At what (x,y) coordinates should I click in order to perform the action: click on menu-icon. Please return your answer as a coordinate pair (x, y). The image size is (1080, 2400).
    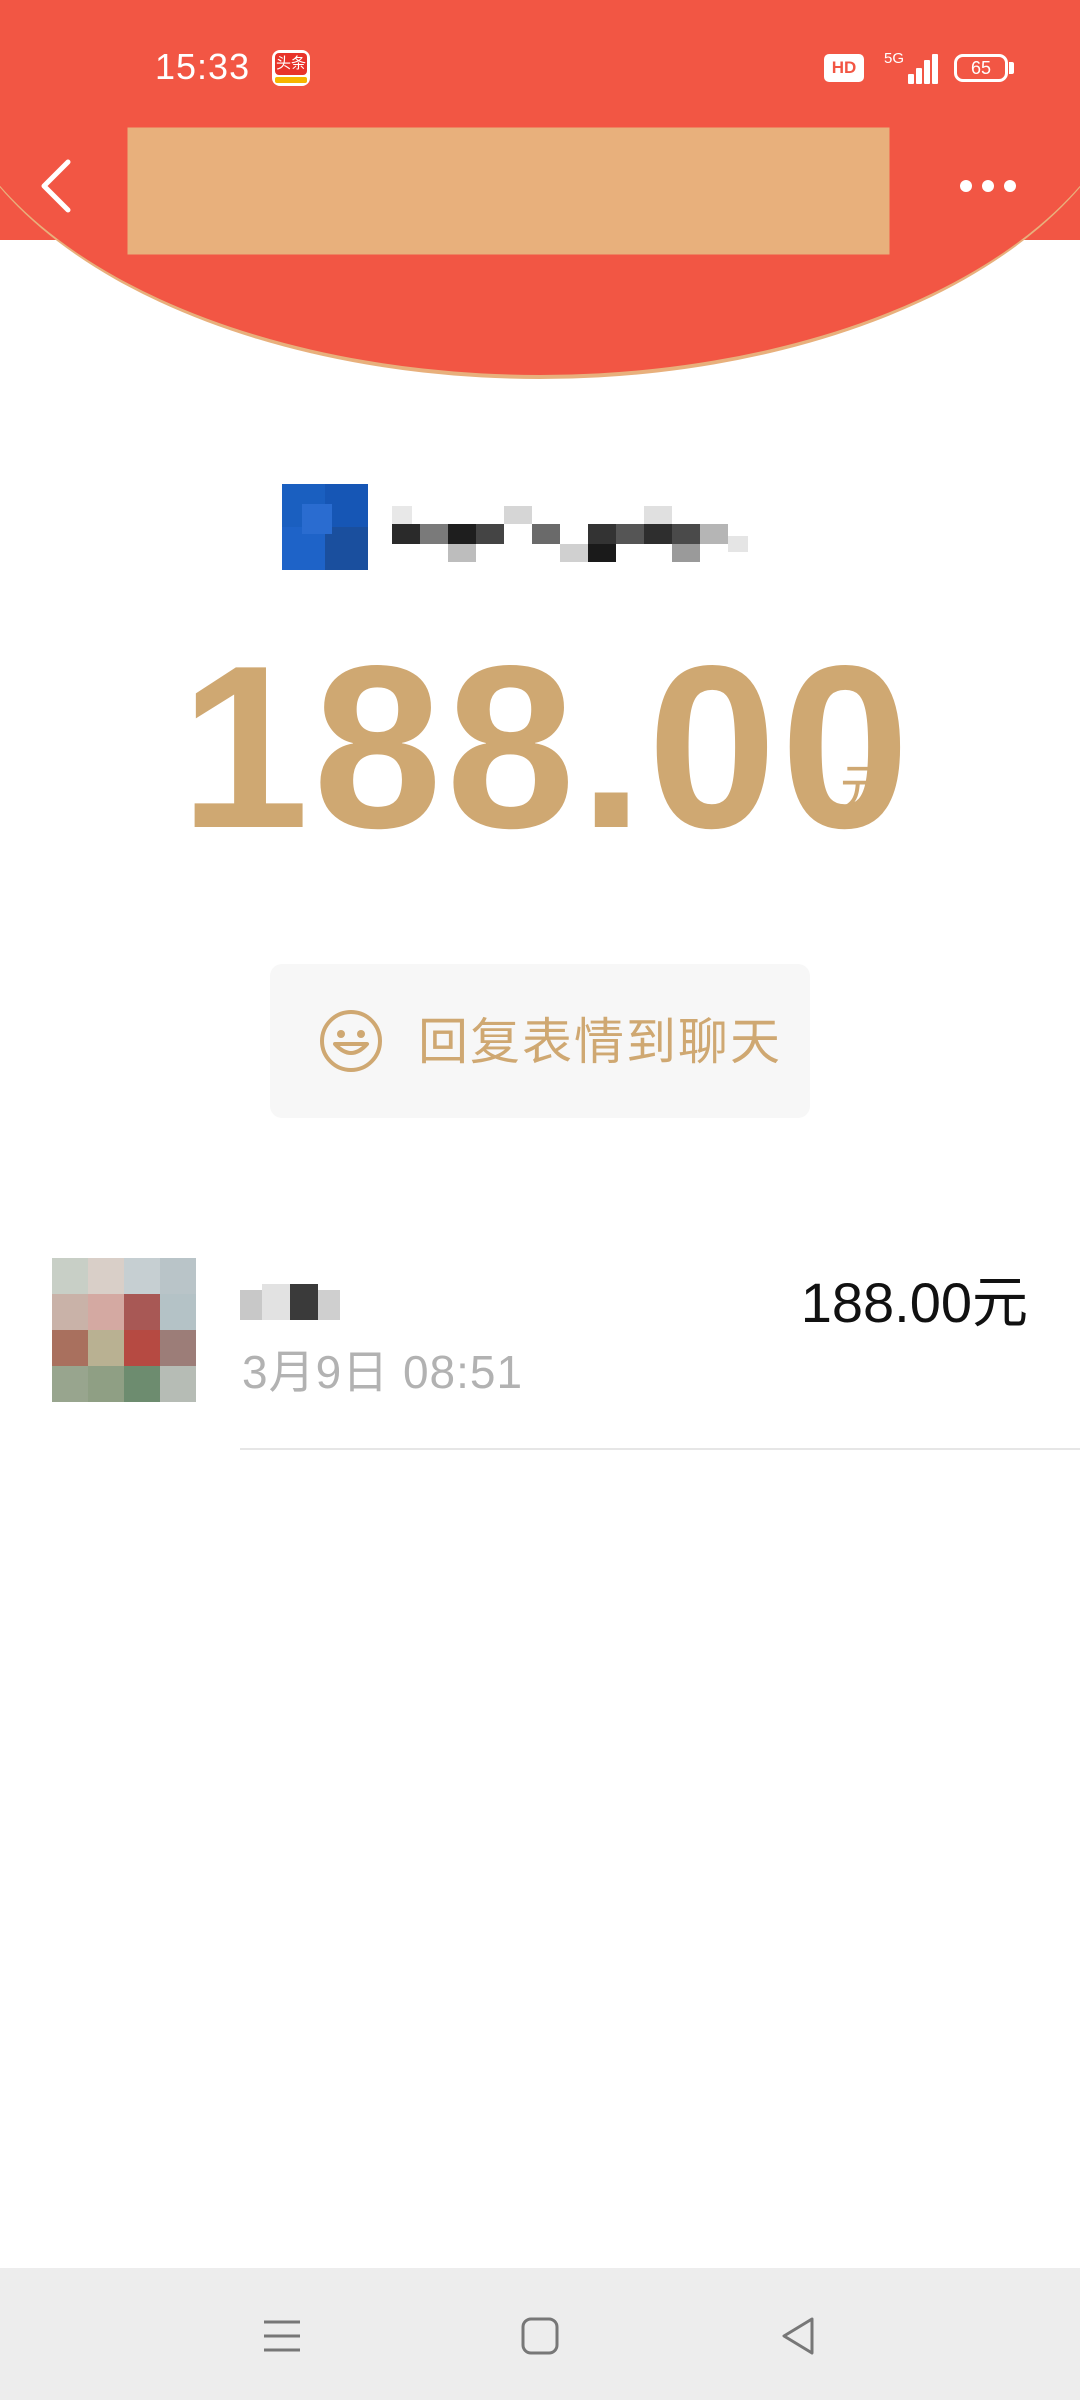
    Looking at the image, I should click on (282, 2336).